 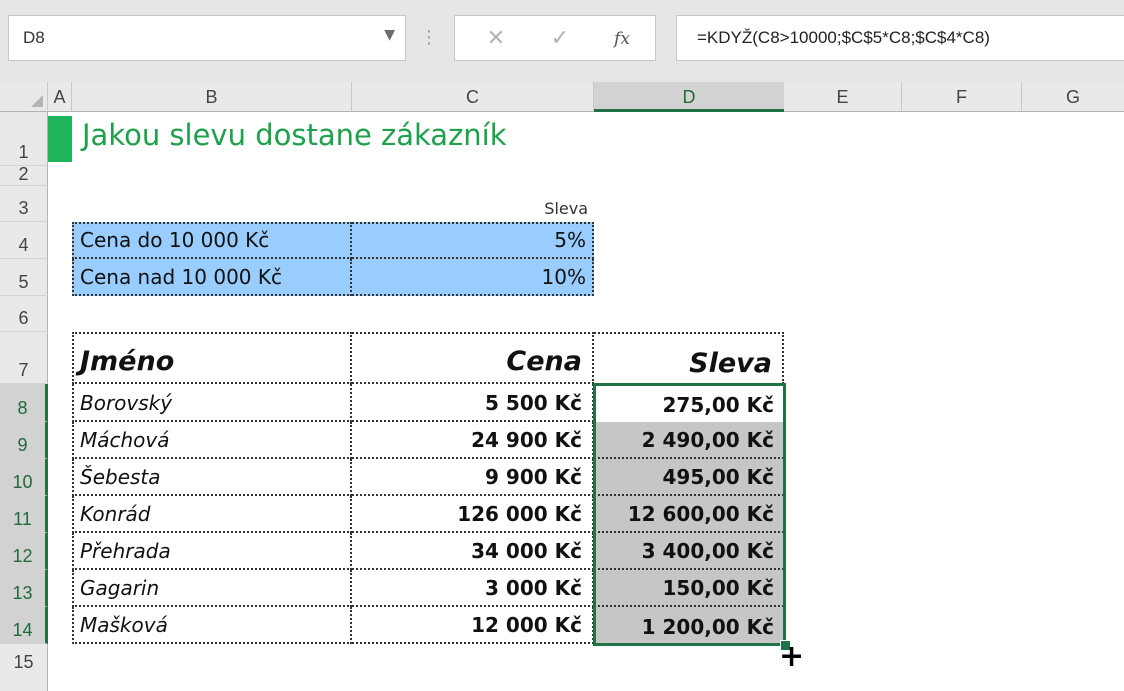 What do you see at coordinates (60, 139) in the screenshot?
I see `title-marker` at bounding box center [60, 139].